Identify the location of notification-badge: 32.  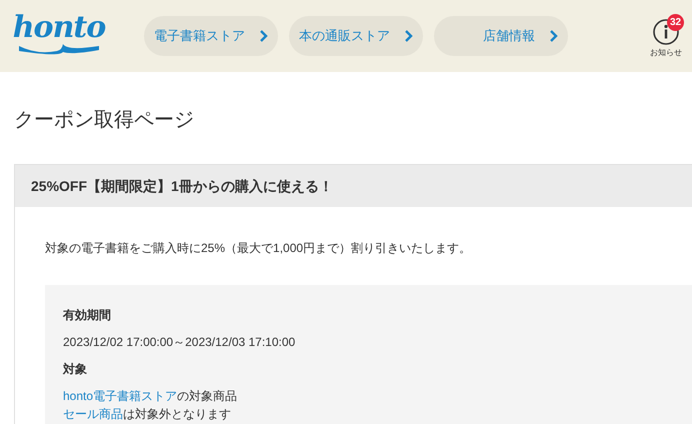
(675, 22).